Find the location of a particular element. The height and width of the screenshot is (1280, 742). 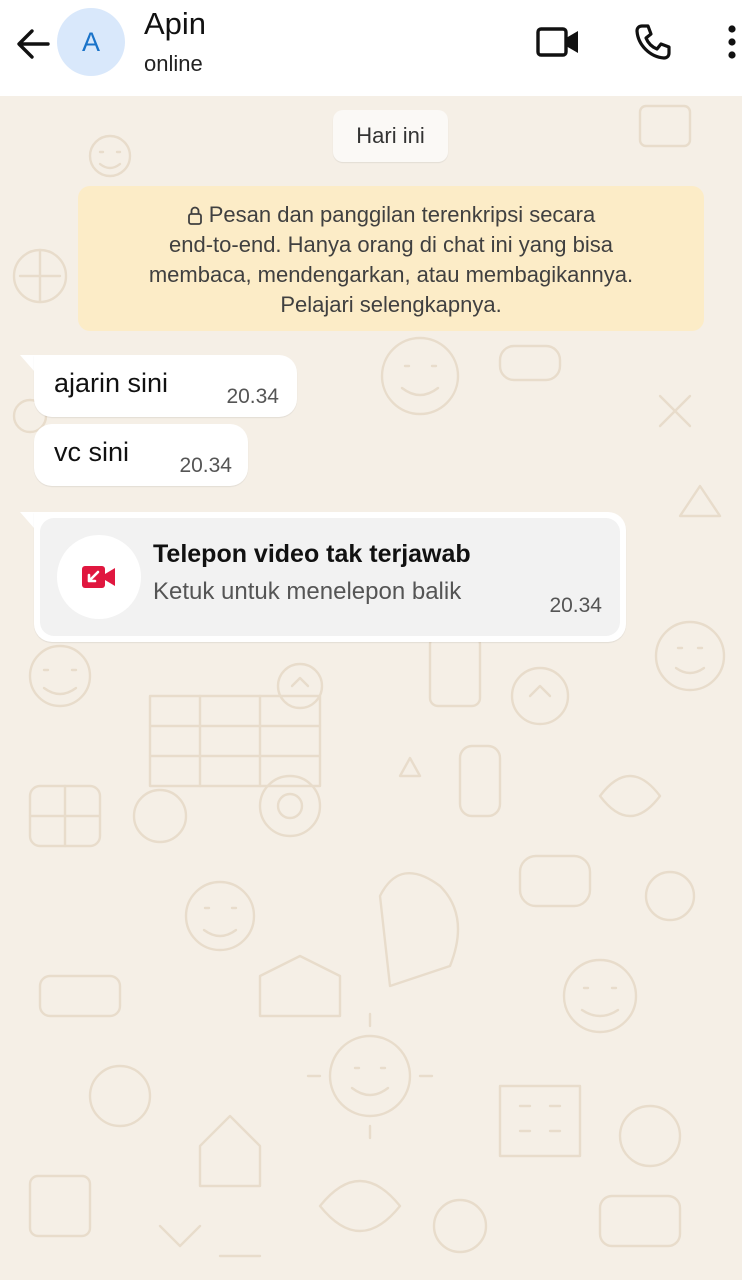

more-vertical-icon is located at coordinates (732, 42).